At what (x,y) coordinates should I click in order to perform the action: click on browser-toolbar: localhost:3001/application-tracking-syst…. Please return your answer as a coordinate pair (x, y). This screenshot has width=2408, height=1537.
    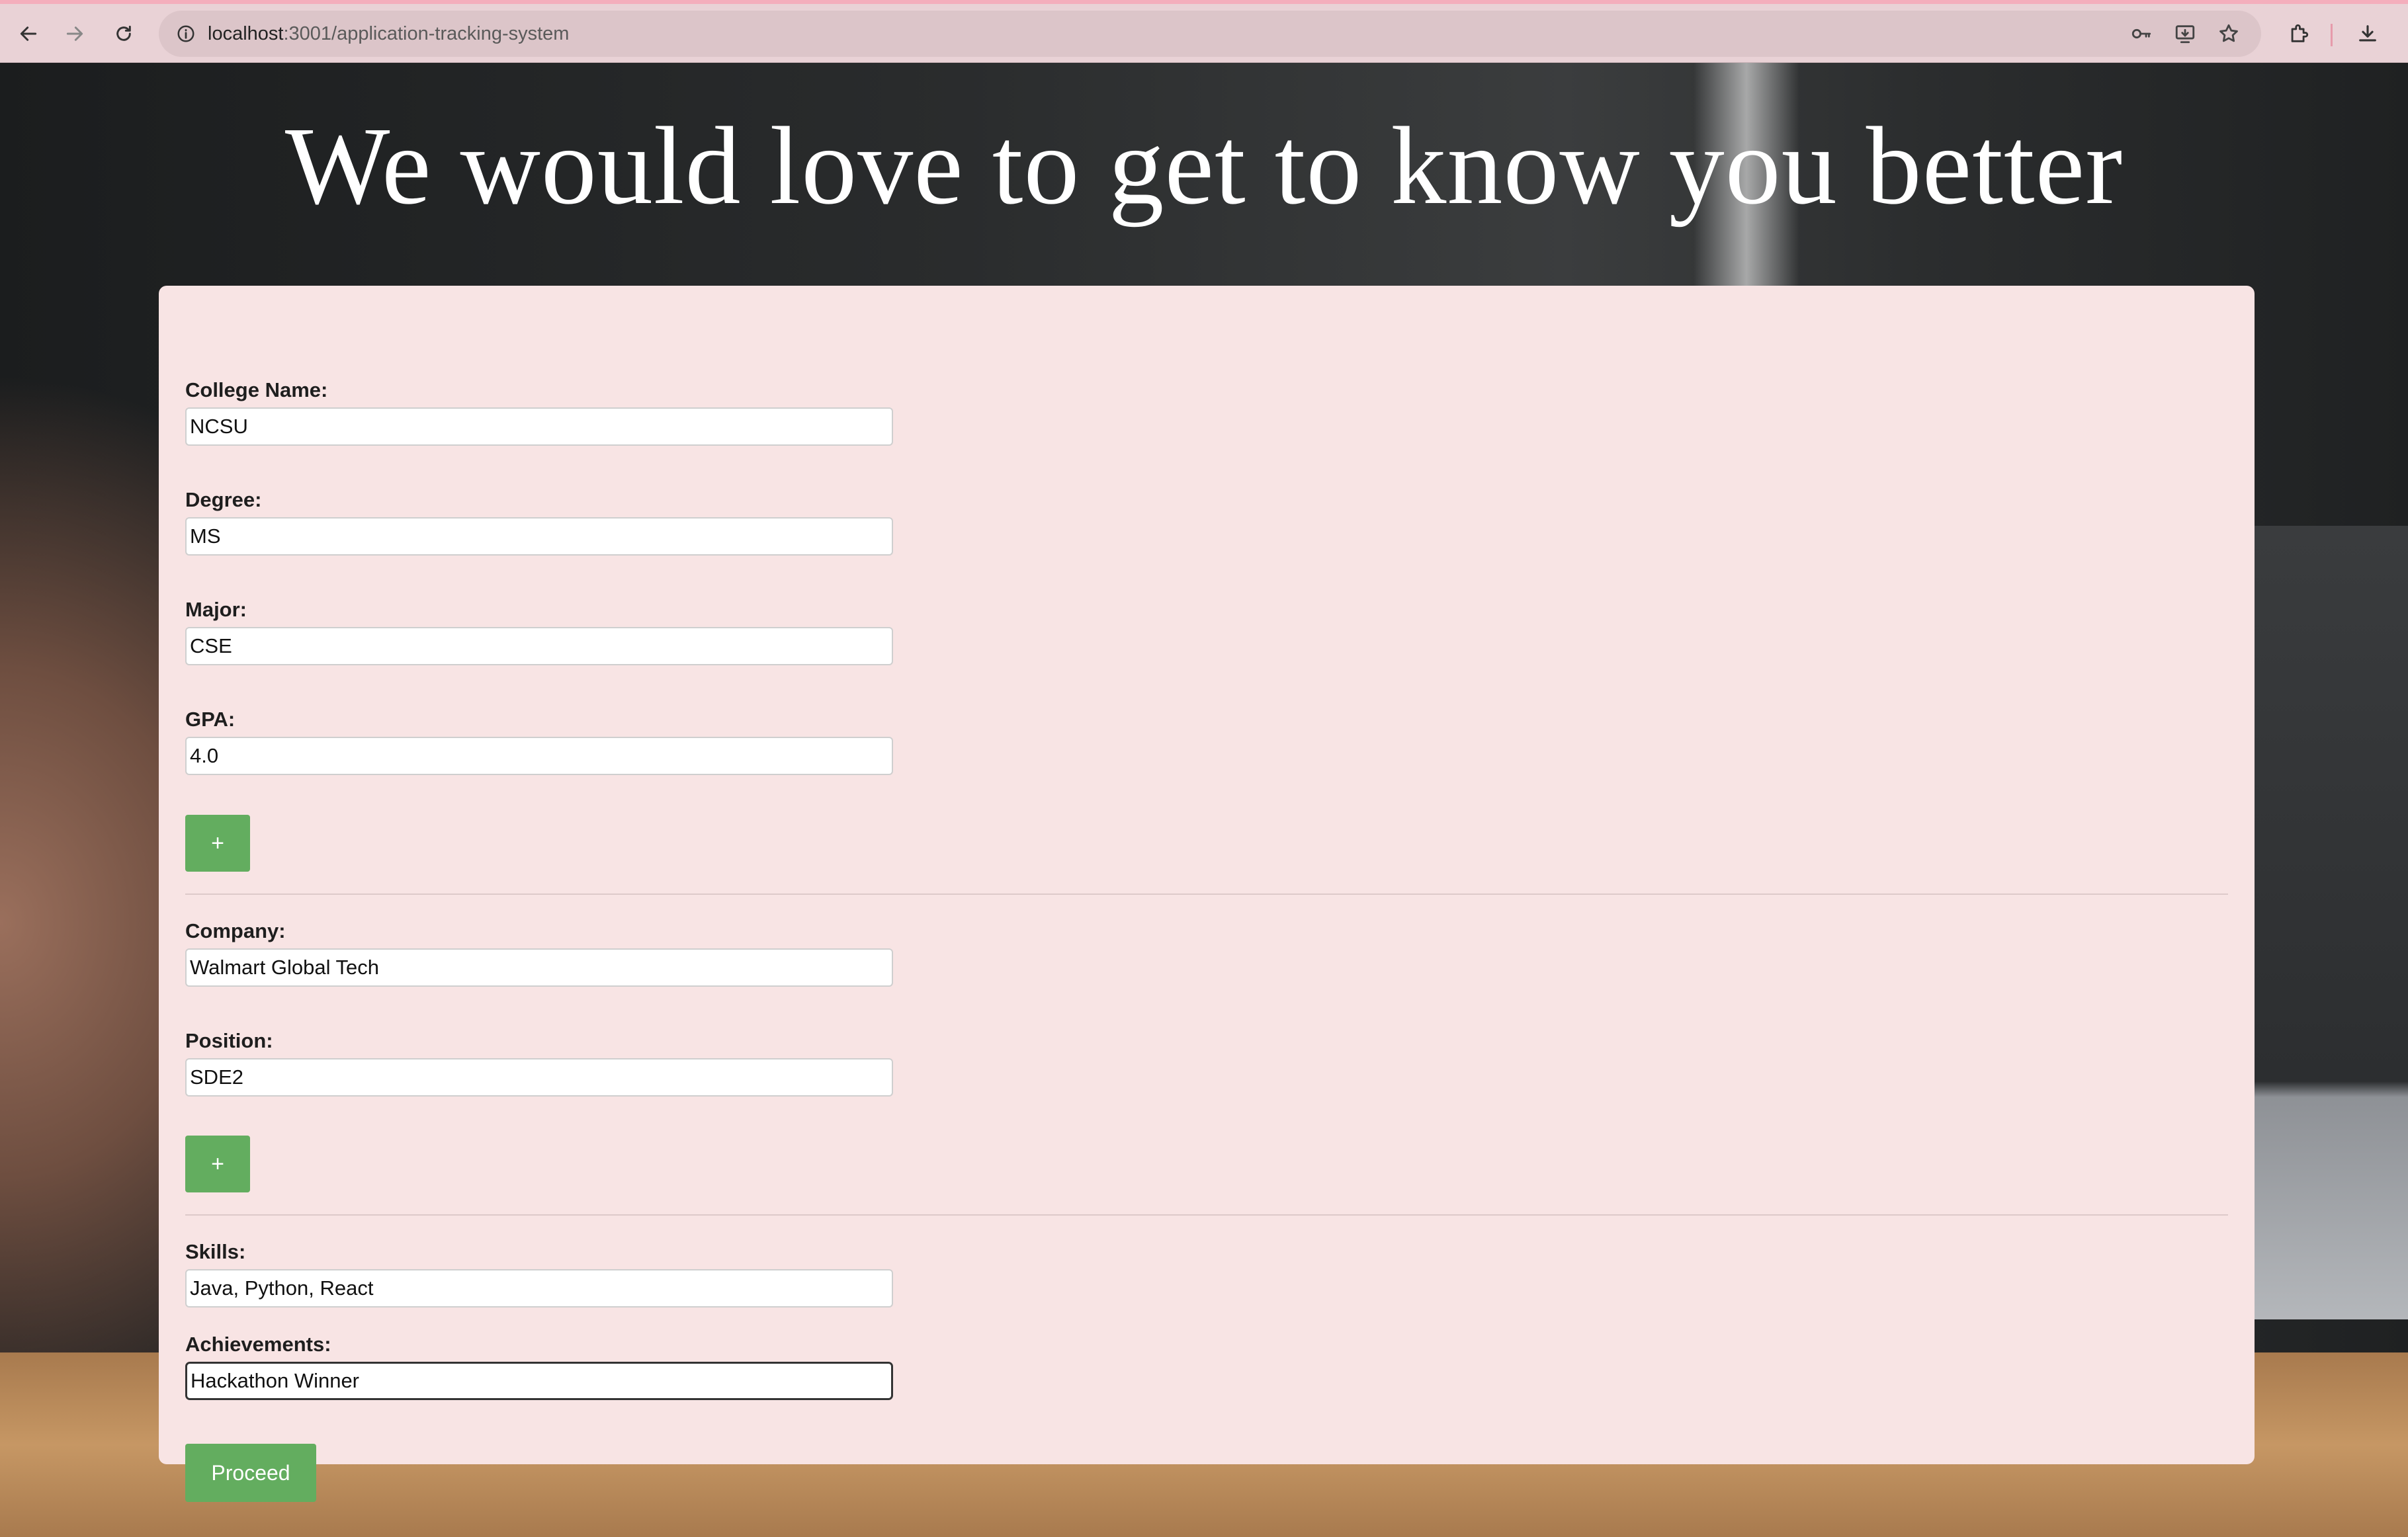
    Looking at the image, I should click on (1204, 31).